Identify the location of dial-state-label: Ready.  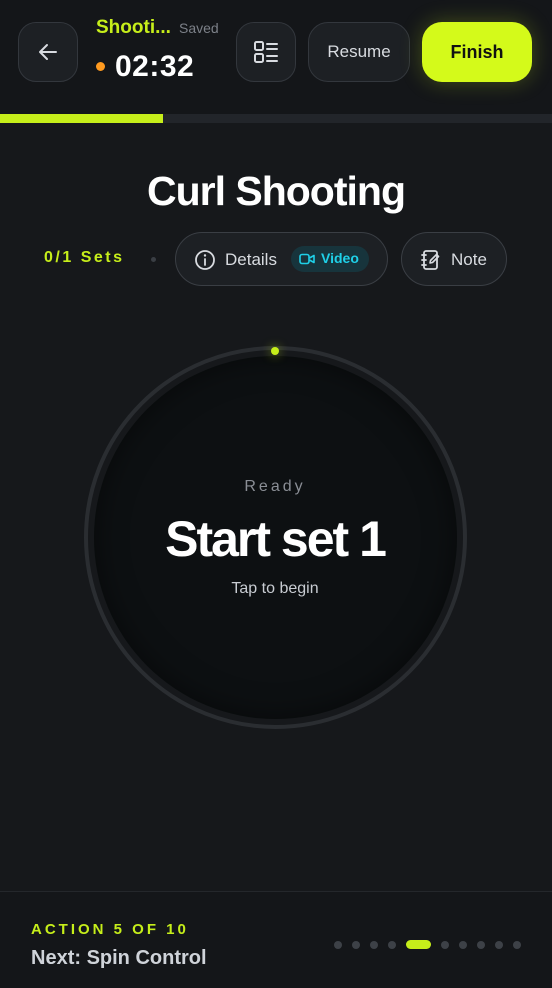
(275, 486).